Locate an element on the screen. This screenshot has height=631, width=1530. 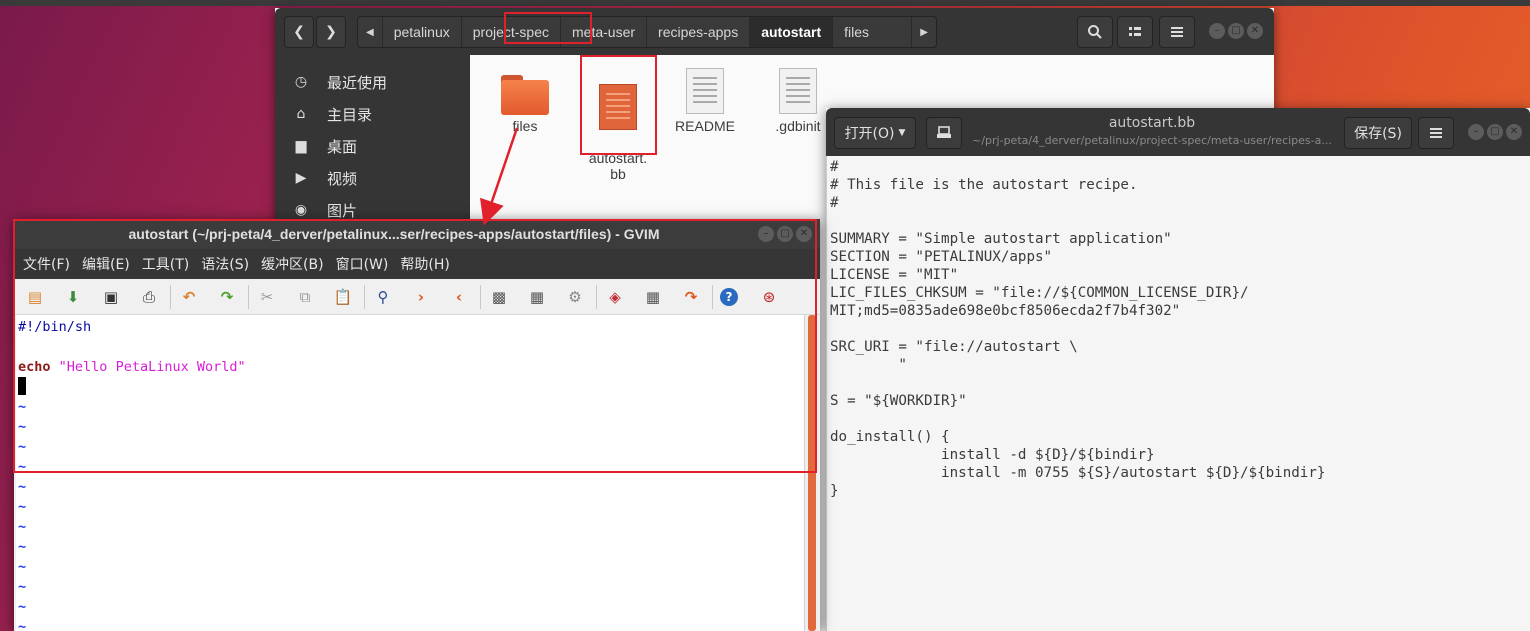
sidebar-item-home: ⌂ 主目录 is located at coordinates (372, 114).